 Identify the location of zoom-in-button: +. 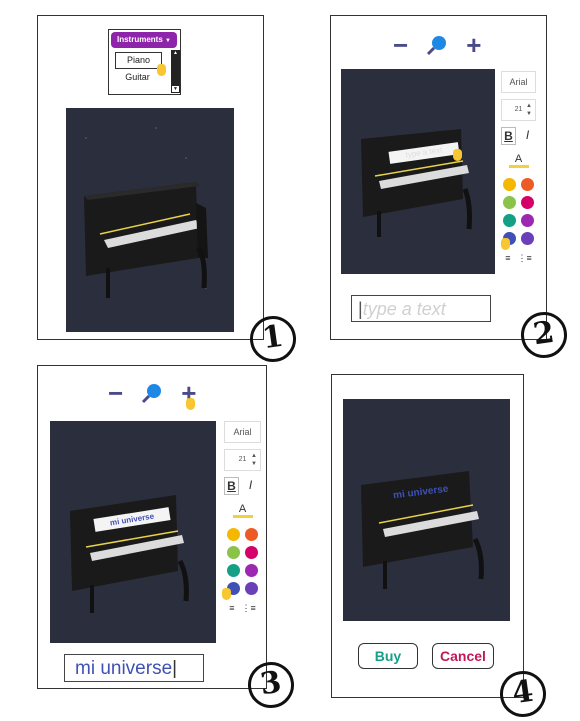
(473, 45).